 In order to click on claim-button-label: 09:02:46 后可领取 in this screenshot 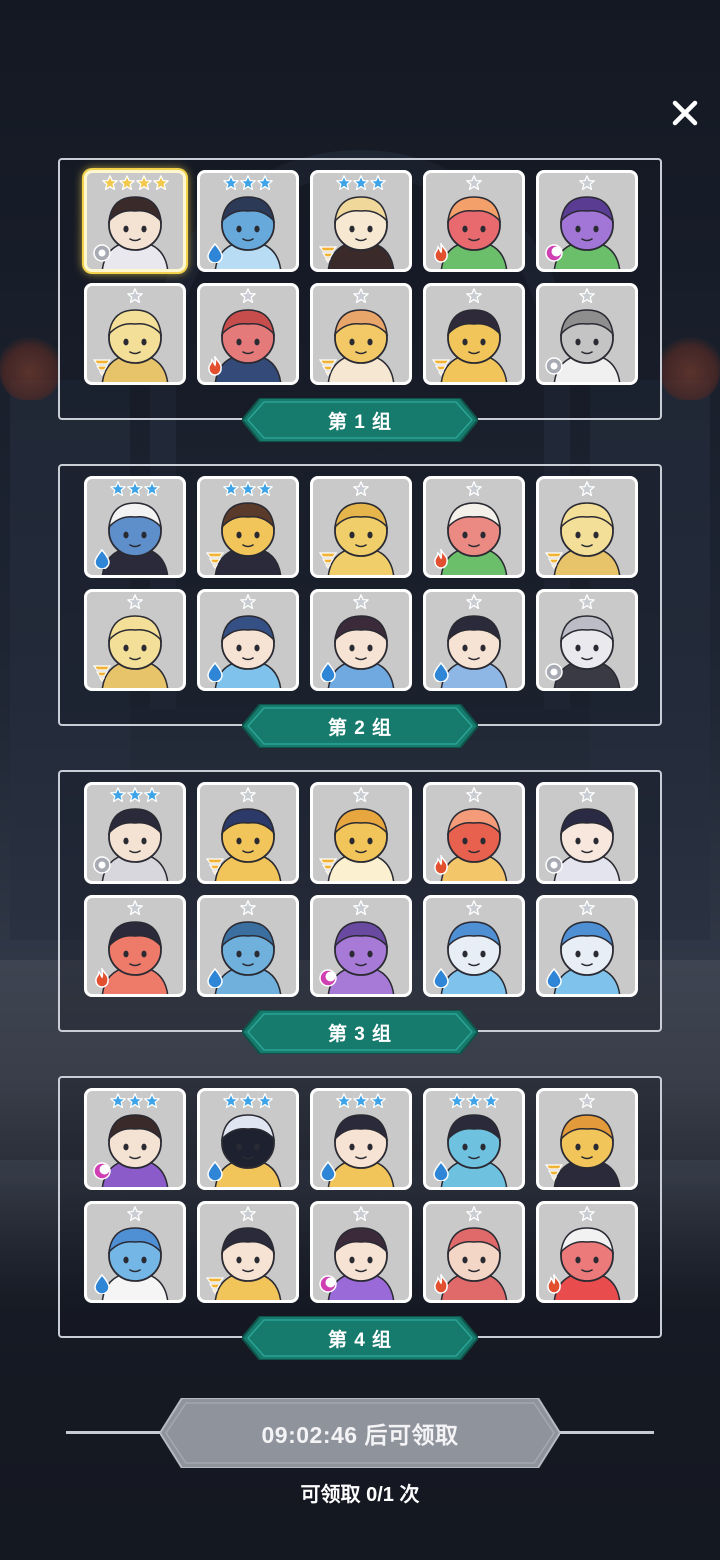, I will do `click(360, 1435)`.